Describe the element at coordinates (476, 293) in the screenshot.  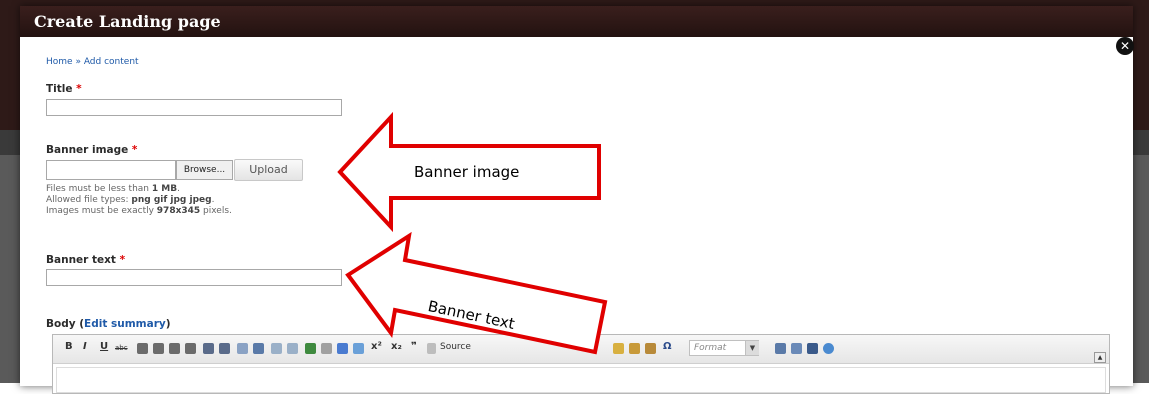
I see `banner-text-arrow` at that location.